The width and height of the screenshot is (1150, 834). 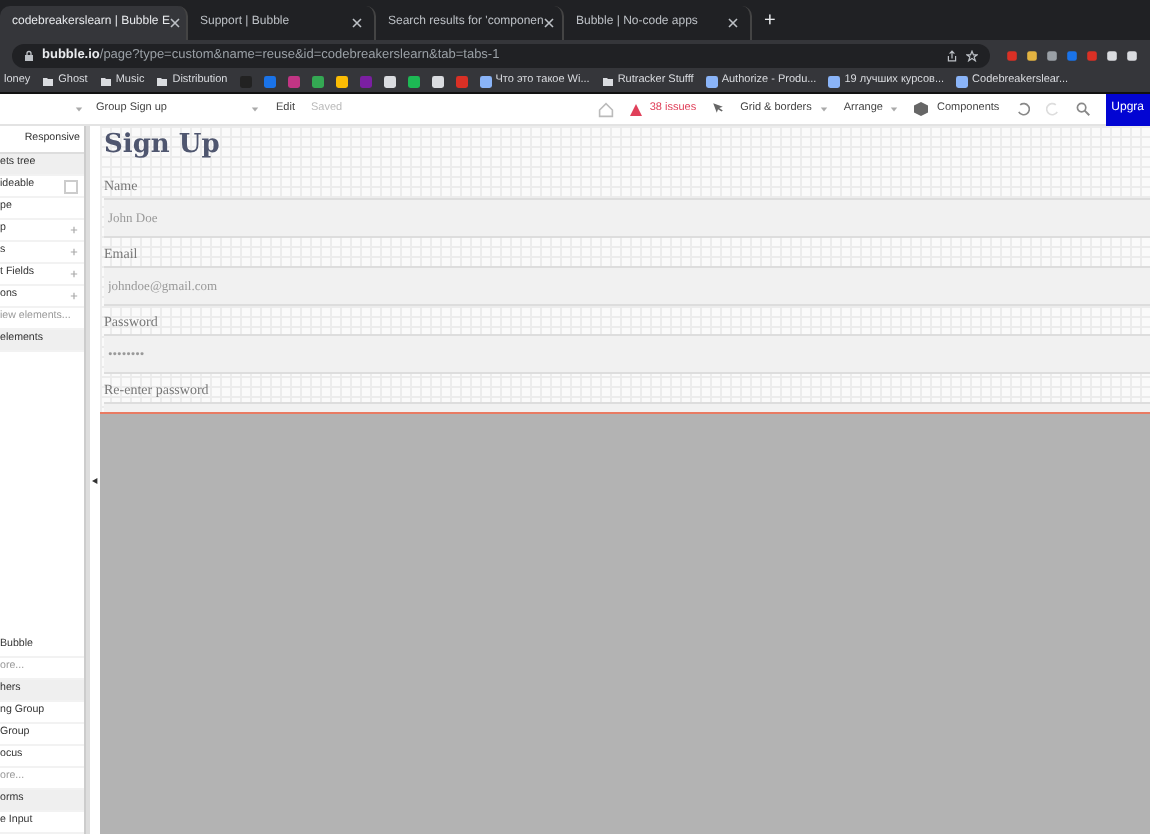 What do you see at coordinates (952, 55) in the screenshot?
I see `share-icon` at bounding box center [952, 55].